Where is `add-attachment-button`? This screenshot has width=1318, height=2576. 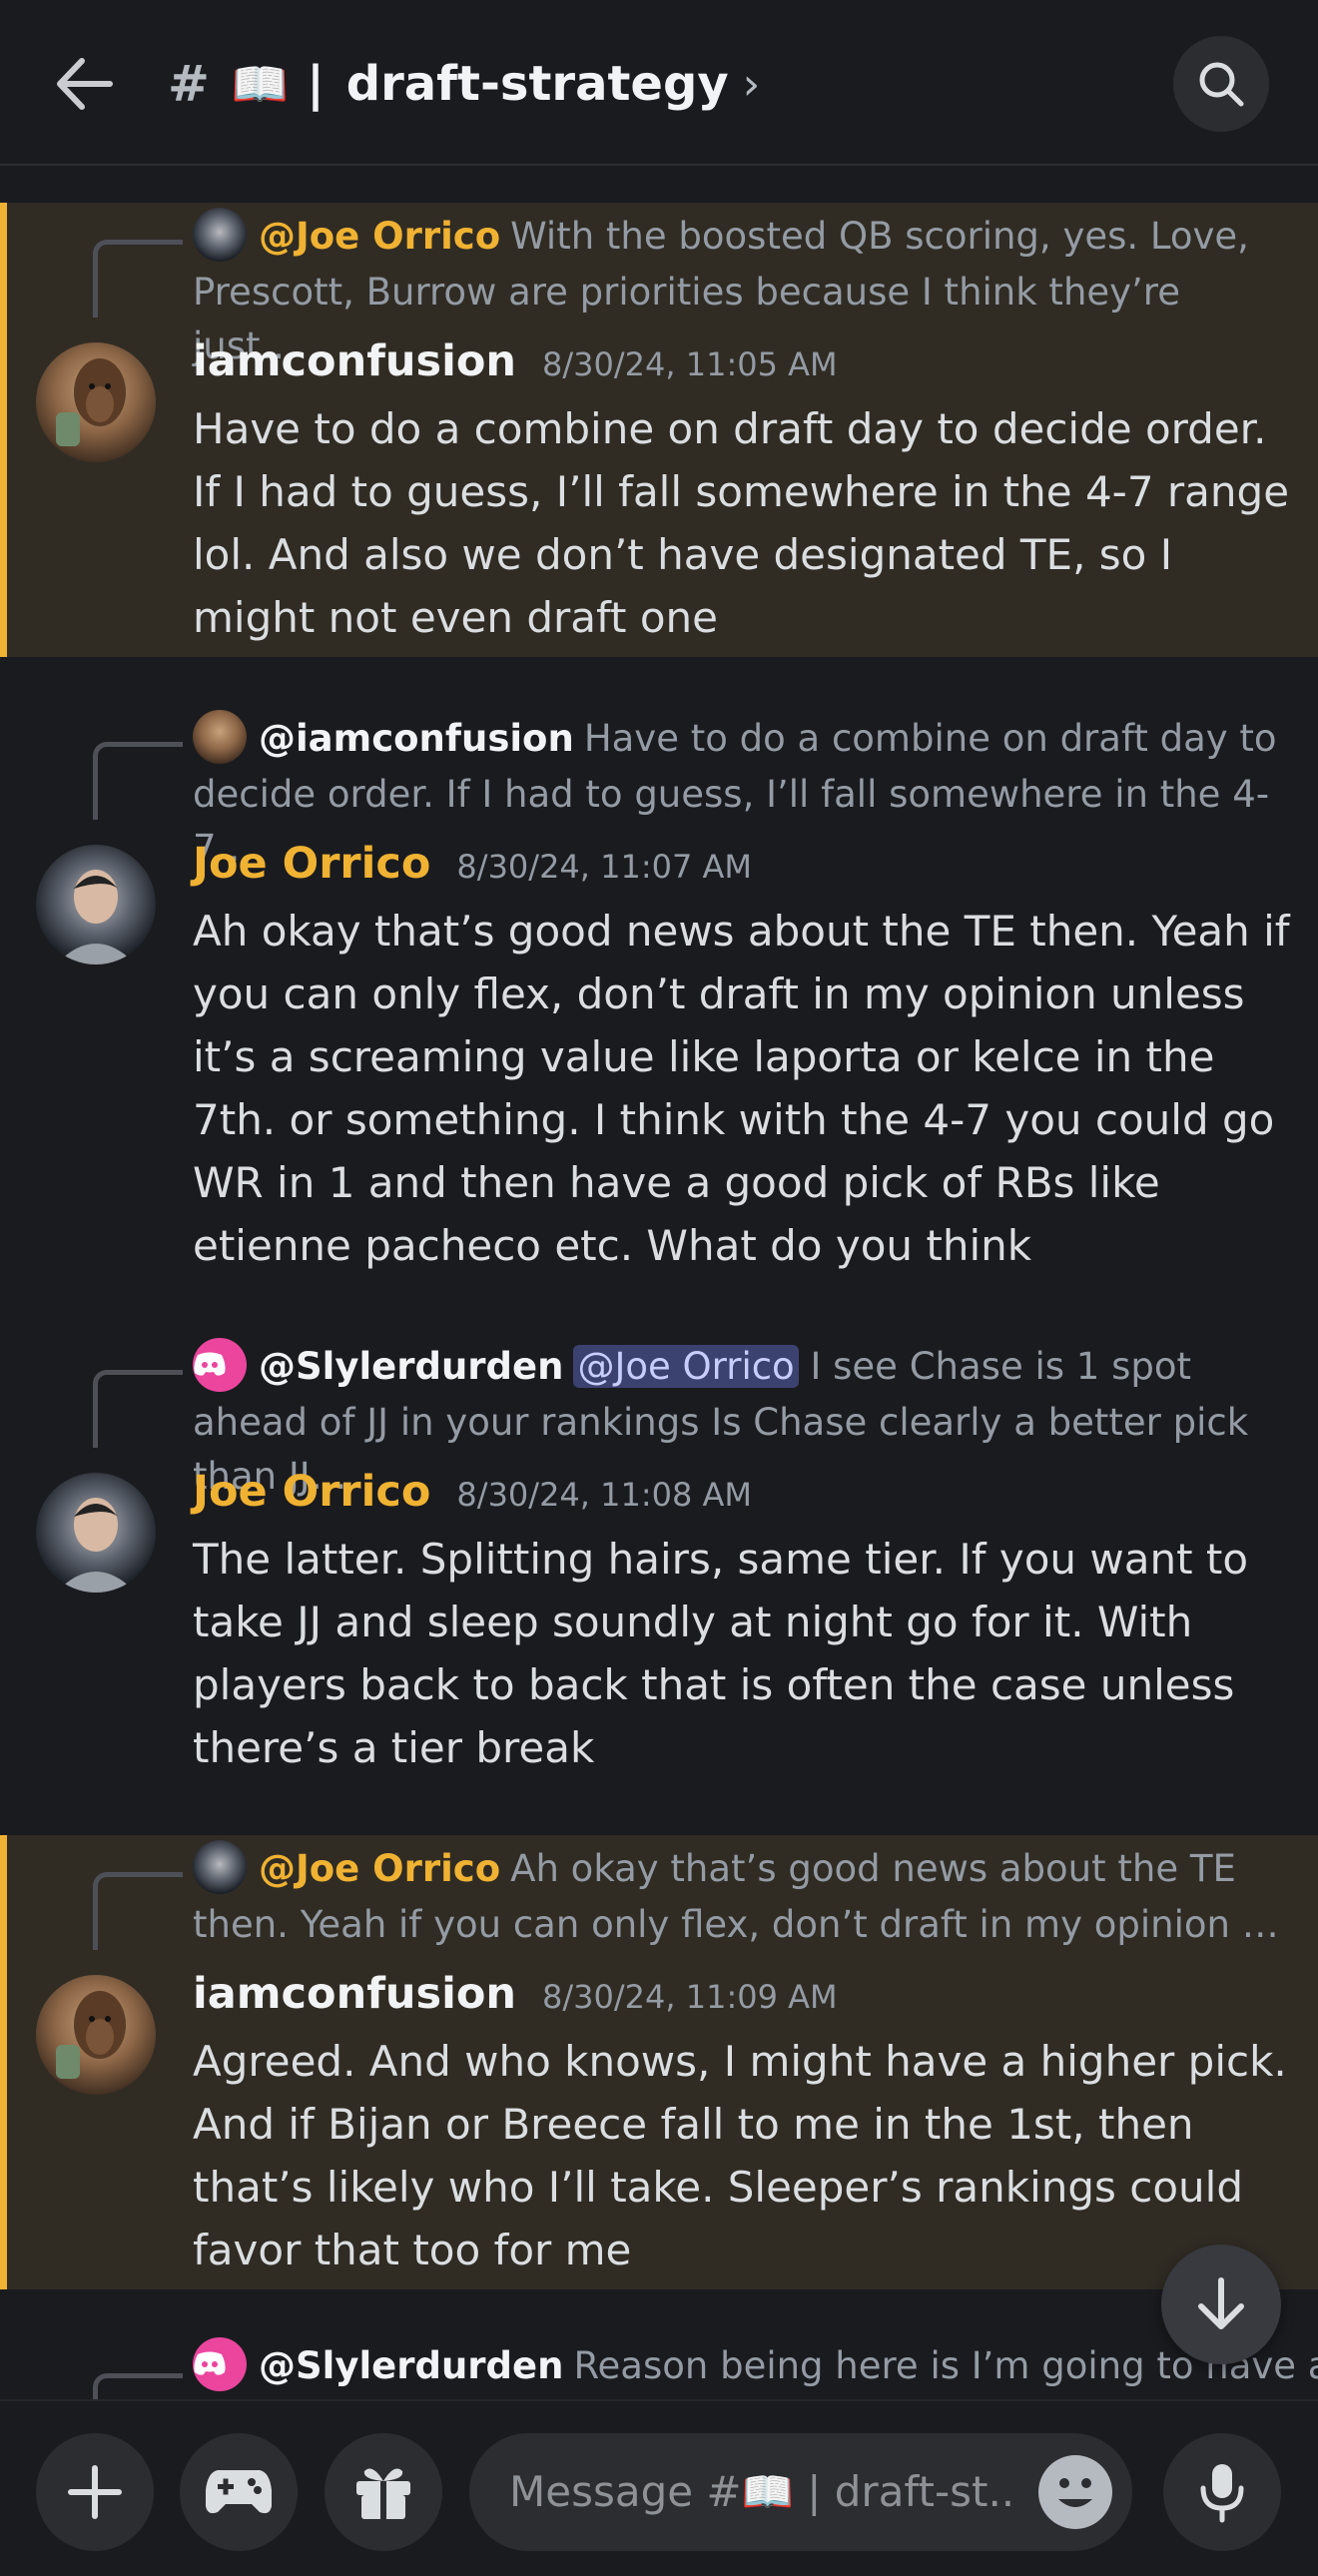 add-attachment-button is located at coordinates (95, 2492).